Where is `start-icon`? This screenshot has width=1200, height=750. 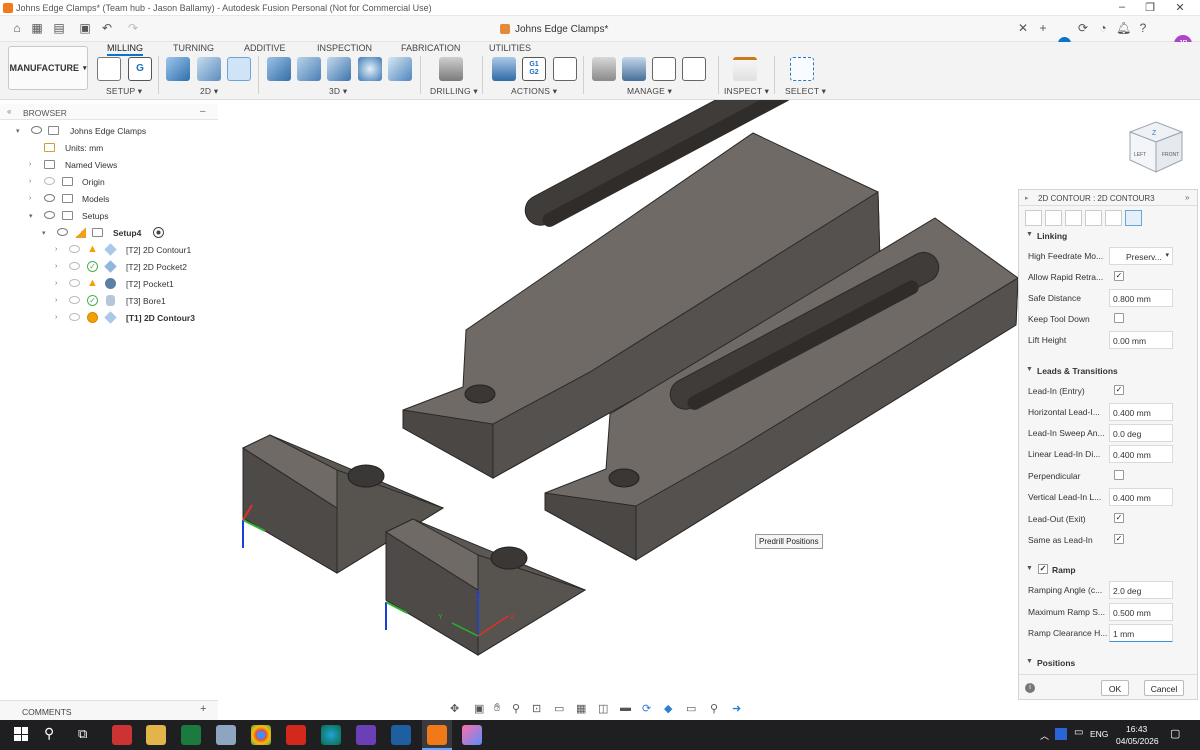 start-icon is located at coordinates (21, 734).